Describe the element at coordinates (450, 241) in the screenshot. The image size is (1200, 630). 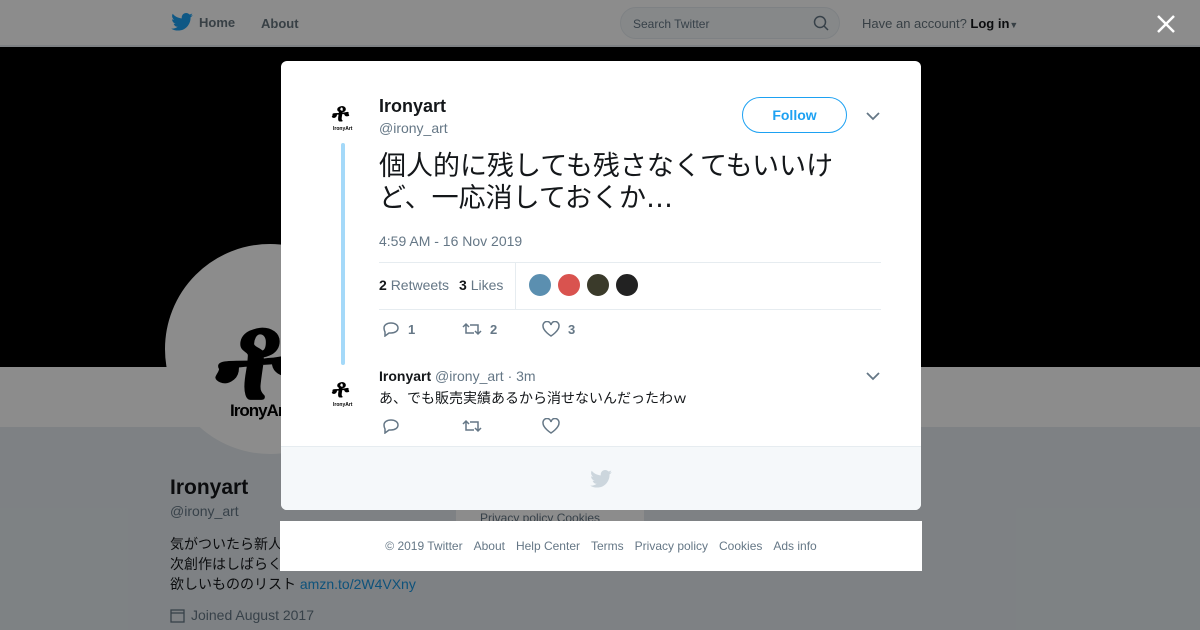
I see `tweet-timestamp: 4:59 AM - 16 Nov 2019` at that location.